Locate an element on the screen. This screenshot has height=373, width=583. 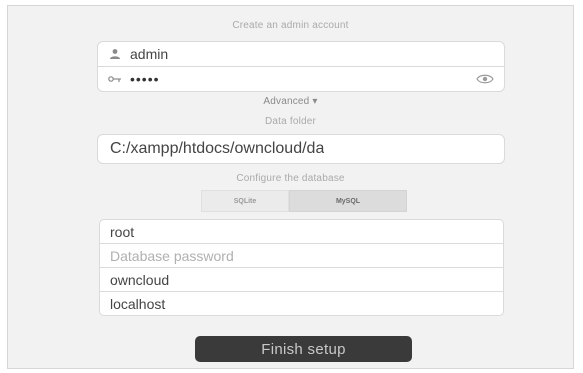
data-folder-input: C:/xampp/htdocs/owncloud/da is located at coordinates (301, 149).